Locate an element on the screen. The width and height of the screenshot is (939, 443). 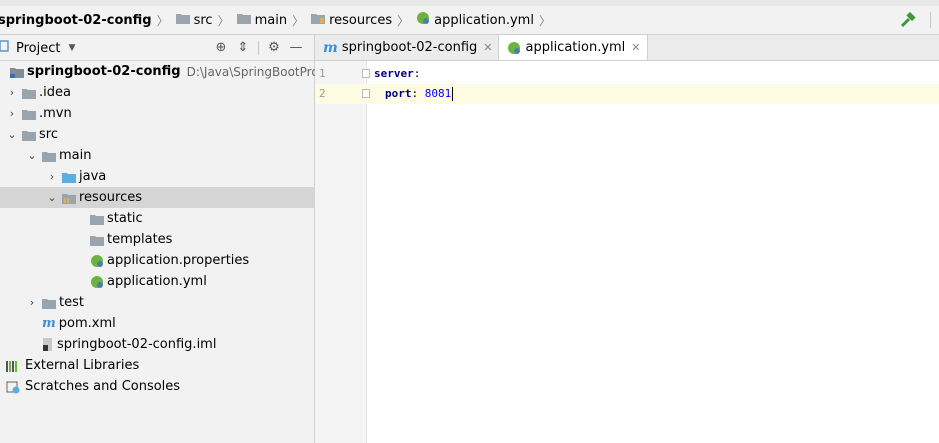
breadcrumb-item-resources: resources is located at coordinates (350, 20).